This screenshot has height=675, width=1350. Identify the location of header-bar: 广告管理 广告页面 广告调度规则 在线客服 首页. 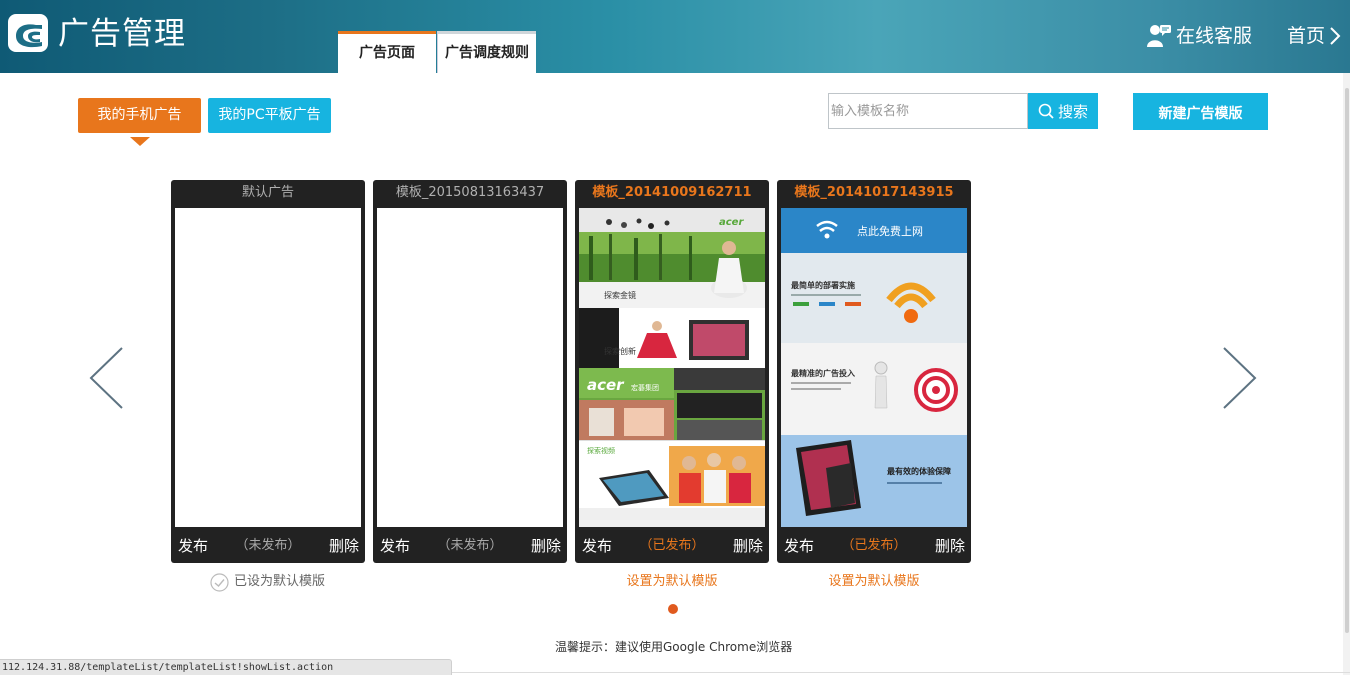
(675, 36).